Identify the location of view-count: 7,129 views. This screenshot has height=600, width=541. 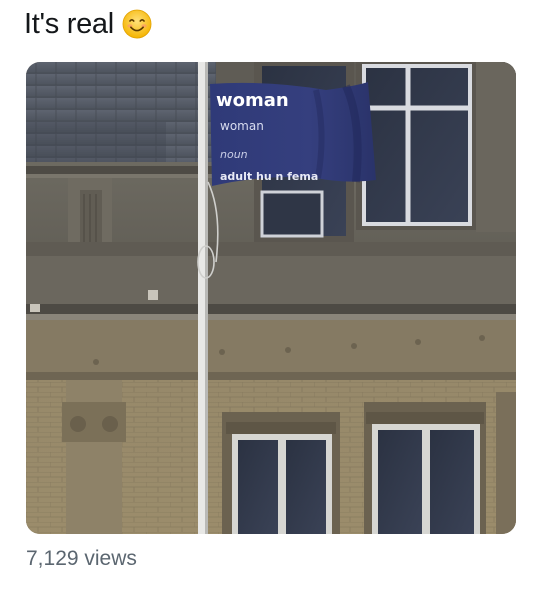
(81, 558).